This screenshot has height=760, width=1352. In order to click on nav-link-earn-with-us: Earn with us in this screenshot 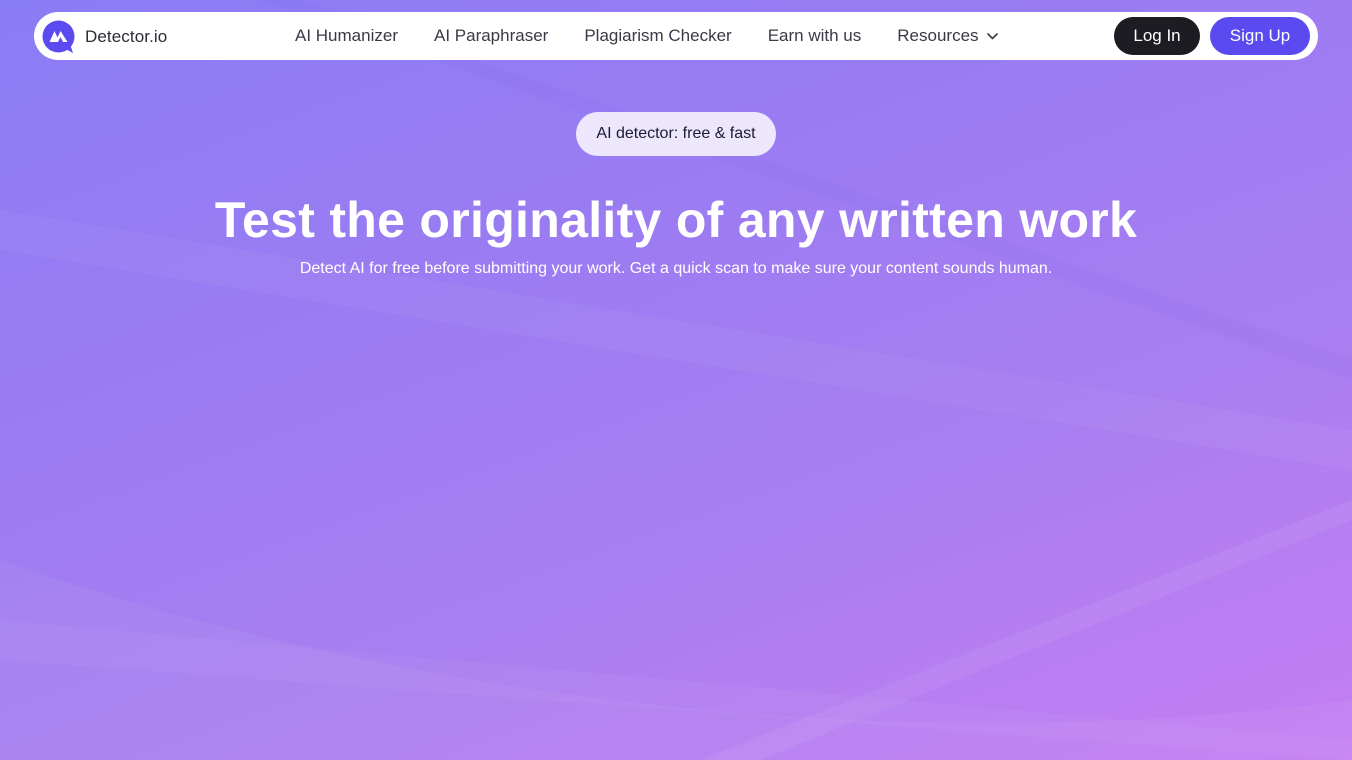, I will do `click(815, 36)`.